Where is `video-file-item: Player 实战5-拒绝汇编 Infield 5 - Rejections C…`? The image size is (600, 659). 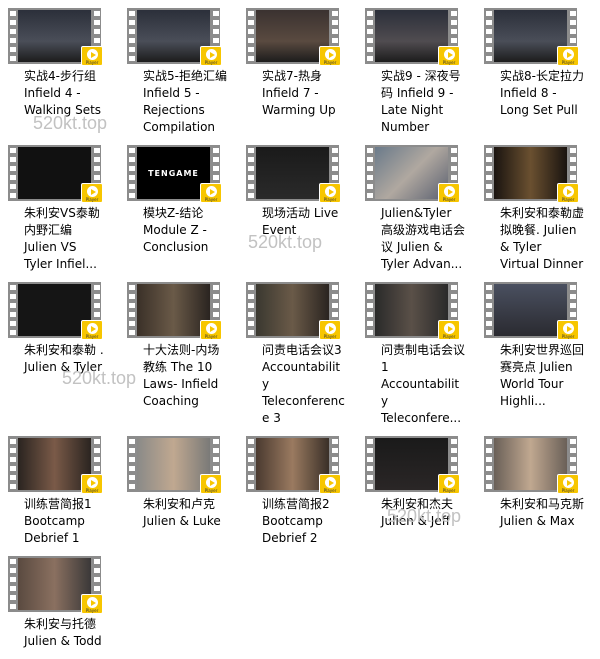
video-file-item: Player 实战5-拒绝汇编 Infield 5 - Rejections C… is located at coordinates (186, 72).